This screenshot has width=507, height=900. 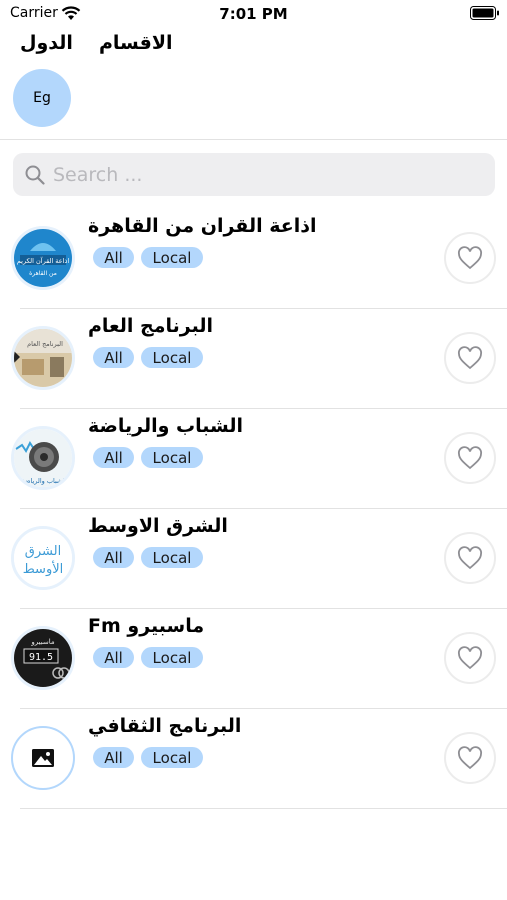 What do you see at coordinates (202, 226) in the screenshot?
I see `station-name: اذاعة القران من القاهرة` at bounding box center [202, 226].